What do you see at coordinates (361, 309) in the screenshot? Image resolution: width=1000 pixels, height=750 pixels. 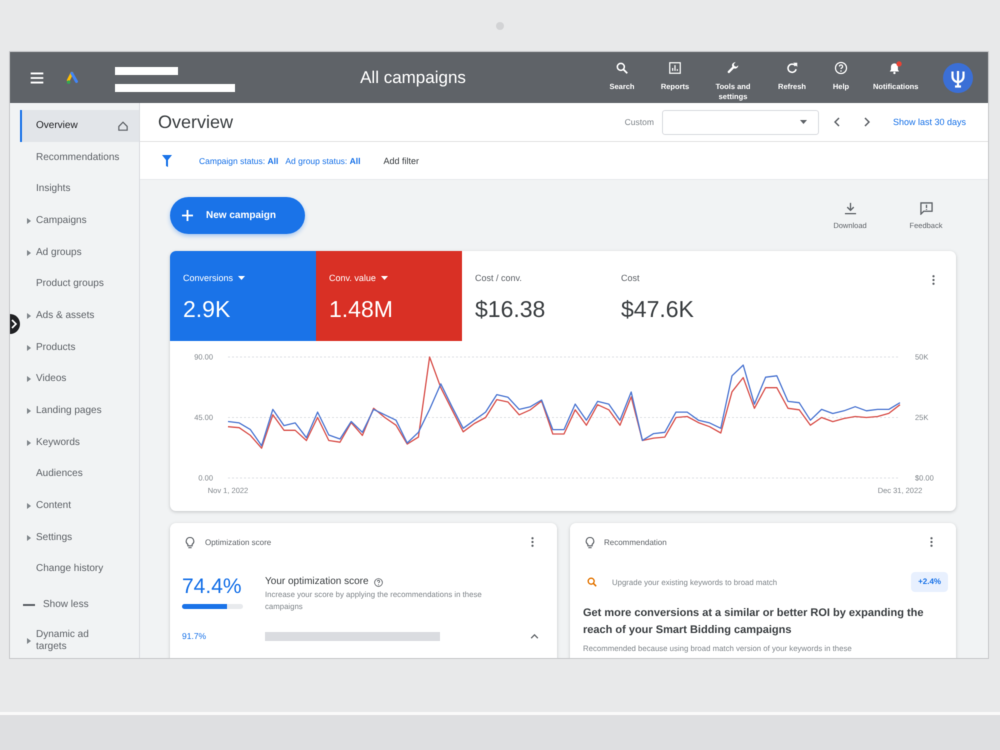 I see `metric-value: 1.48M` at bounding box center [361, 309].